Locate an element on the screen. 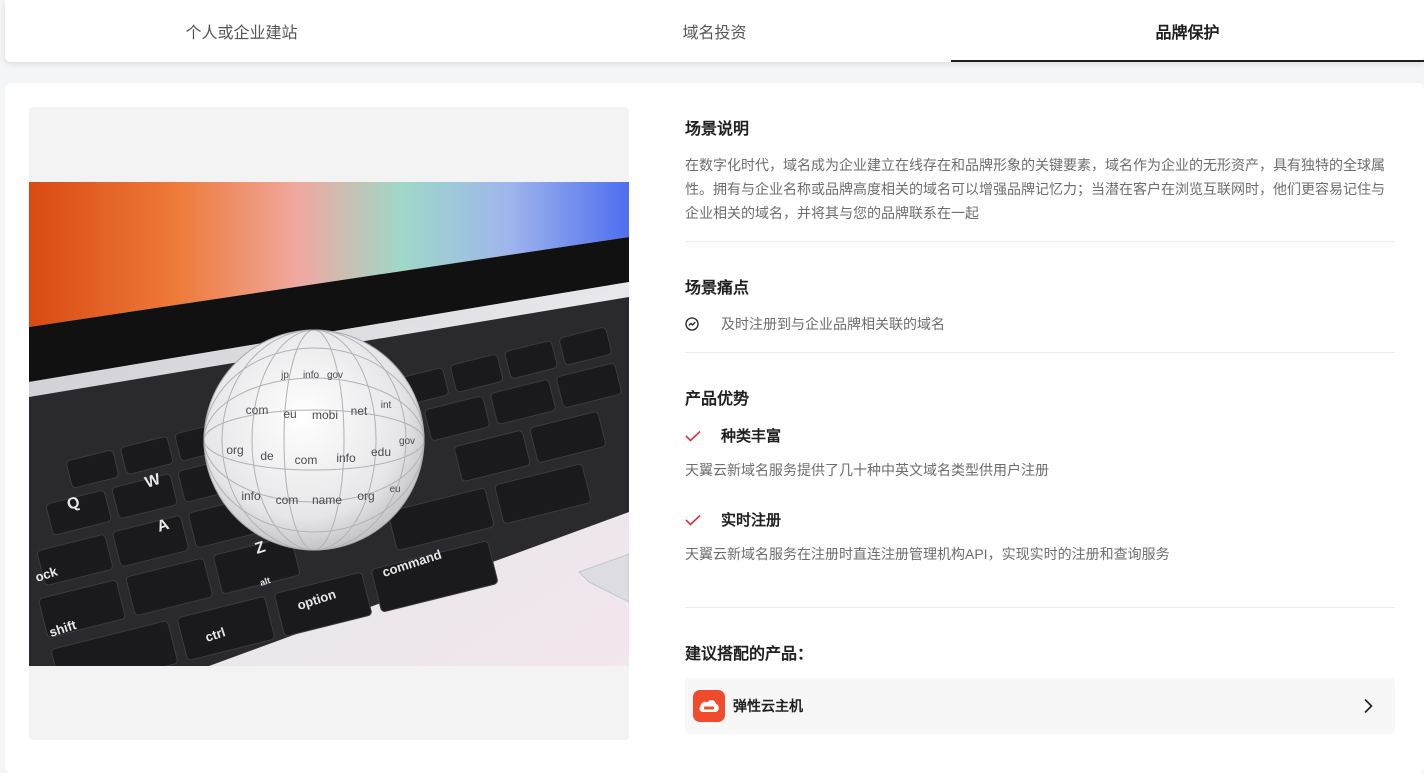 This screenshot has height=773, width=1424. pain-point-text: 及时注册到与企业品牌相关联的域名 is located at coordinates (833, 324).